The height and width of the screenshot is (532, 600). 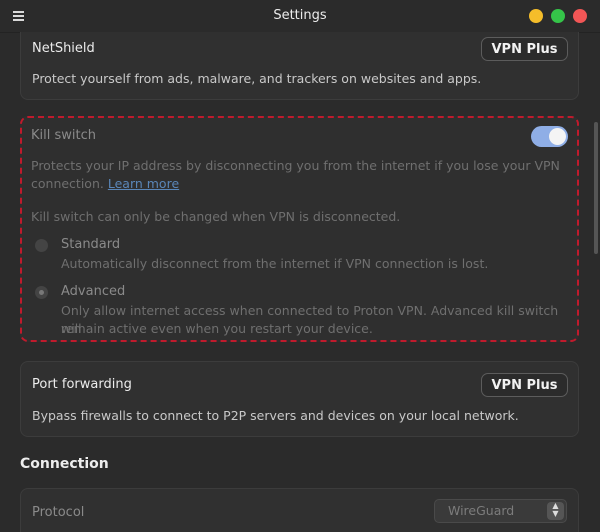 I want to click on close-button, so click(x=580, y=16).